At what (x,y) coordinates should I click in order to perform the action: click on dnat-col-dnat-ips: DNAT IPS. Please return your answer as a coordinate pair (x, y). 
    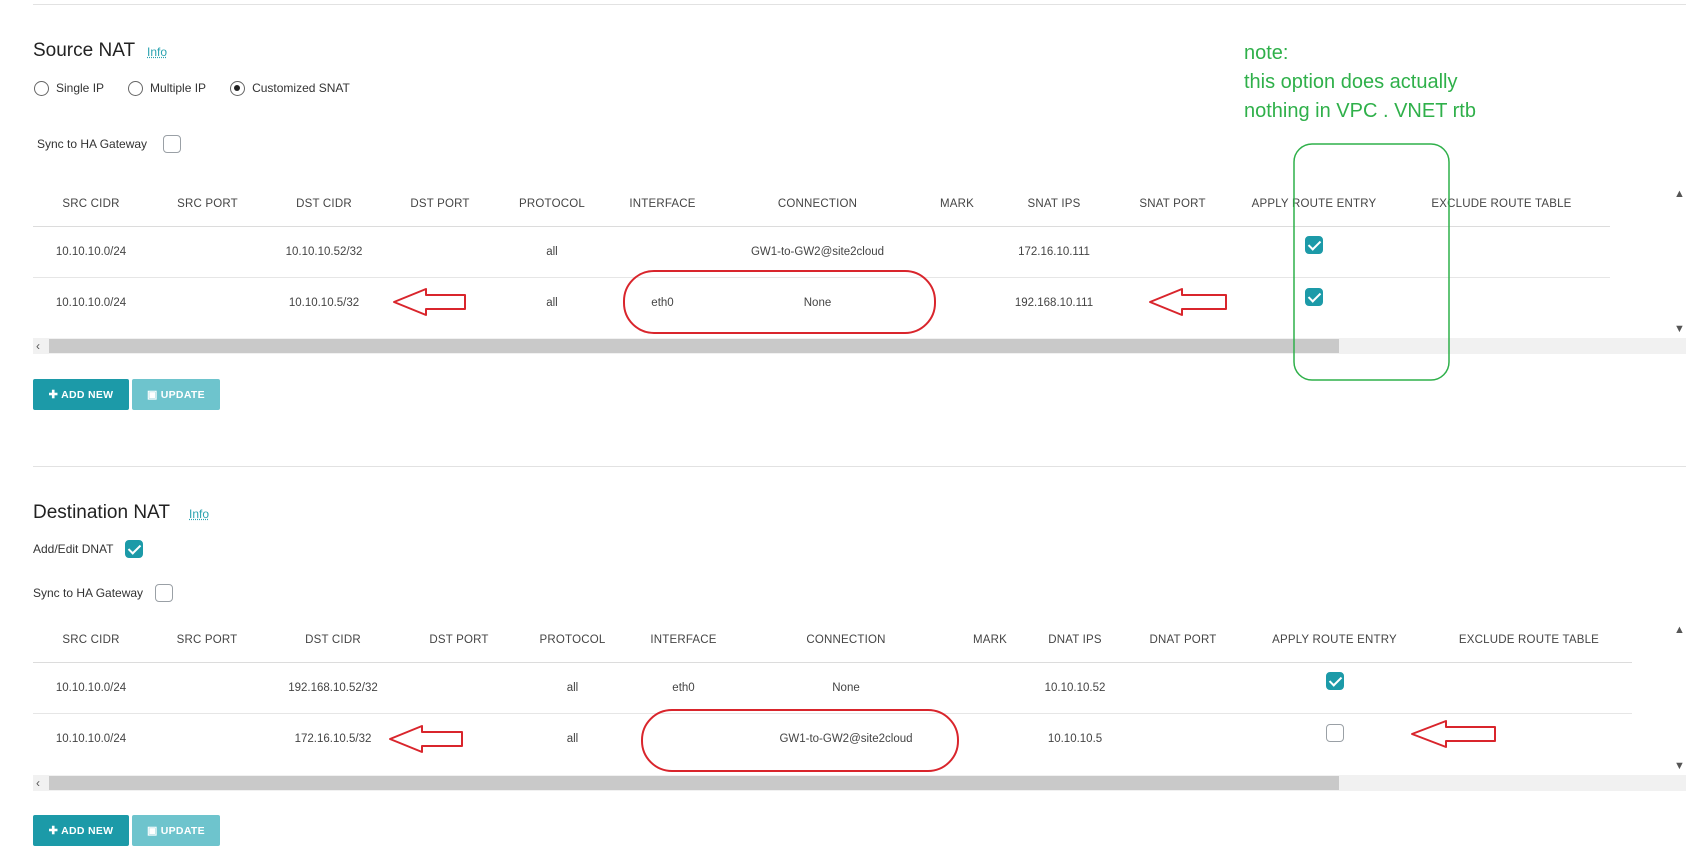
    Looking at the image, I should click on (1075, 640).